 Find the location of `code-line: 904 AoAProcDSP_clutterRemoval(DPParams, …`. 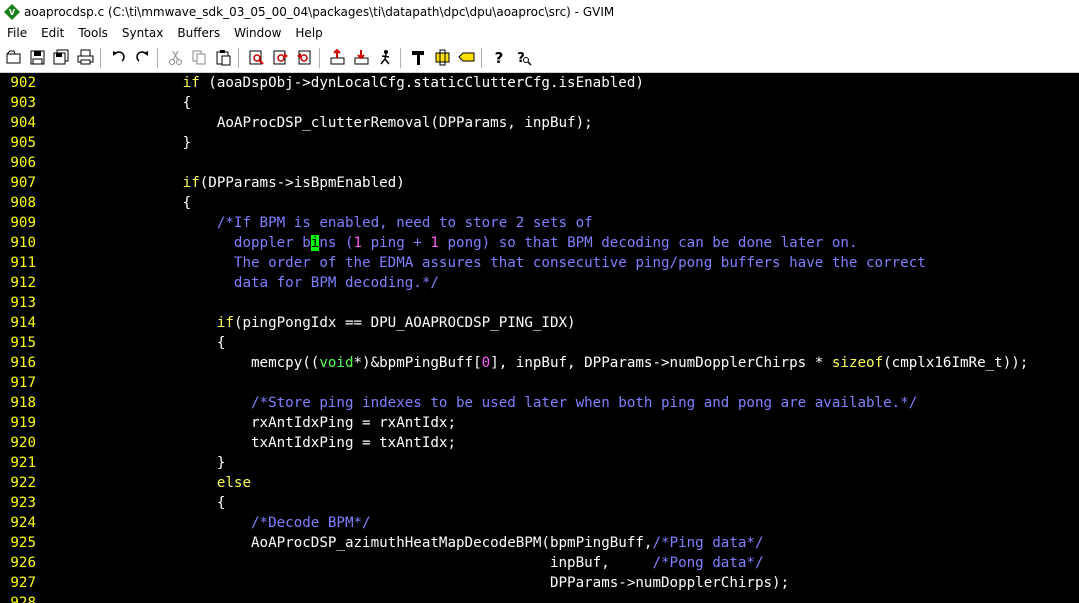

code-line: 904 AoAProcDSP_clutterRemoval(DPParams, … is located at coordinates (539, 123).